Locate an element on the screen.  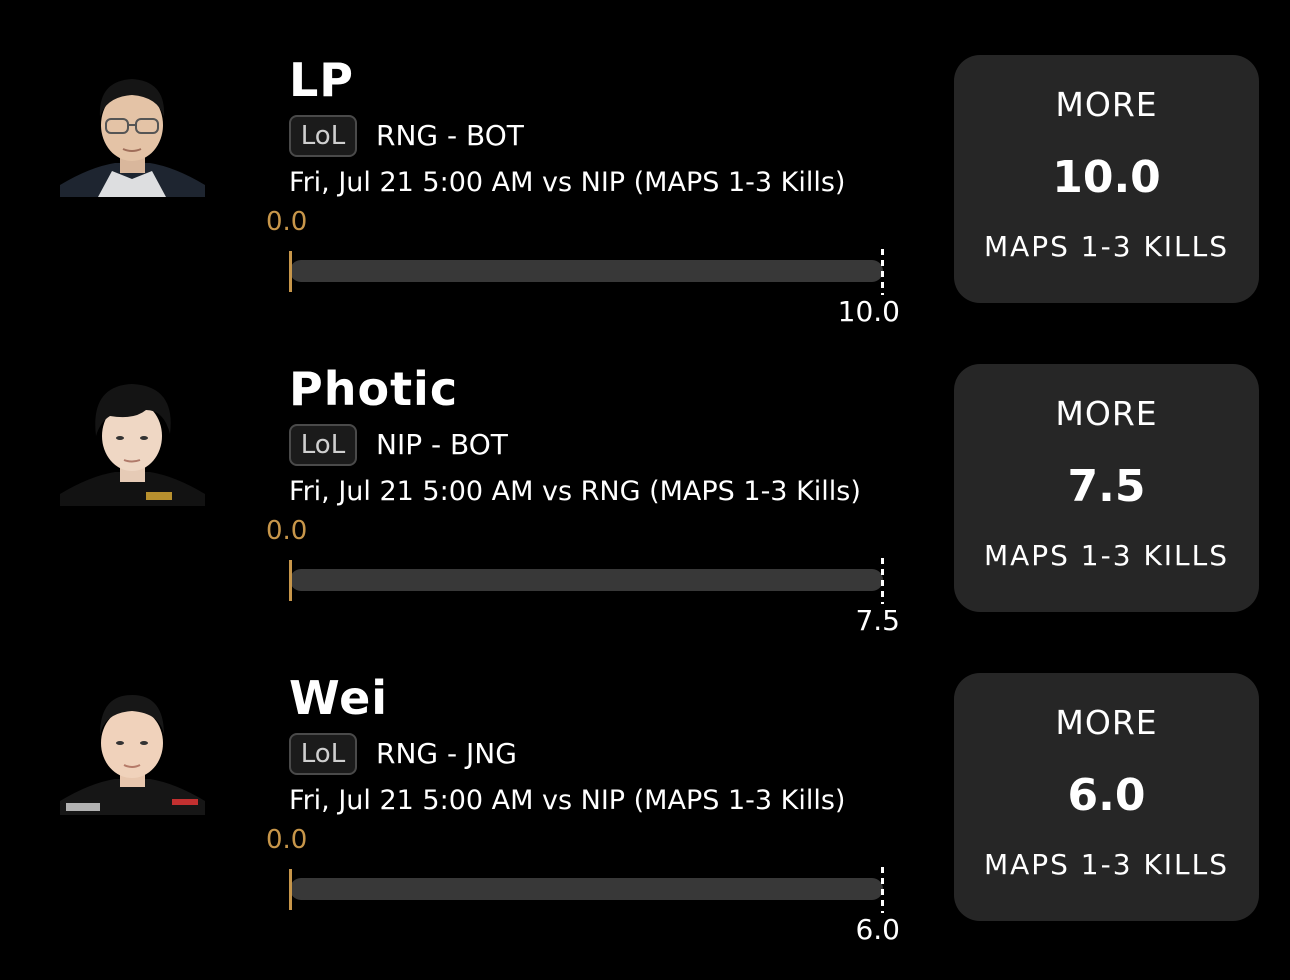
pick-card-more: MORE 10.0 MAPS 1-3 KILLS is located at coordinates (1106, 179).